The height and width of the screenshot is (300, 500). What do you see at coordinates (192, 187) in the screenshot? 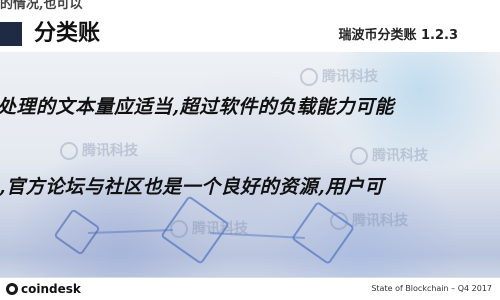
I see `overlay-text-line: ,官方论坛与社区也是一个良好的资源,用户可` at bounding box center [192, 187].